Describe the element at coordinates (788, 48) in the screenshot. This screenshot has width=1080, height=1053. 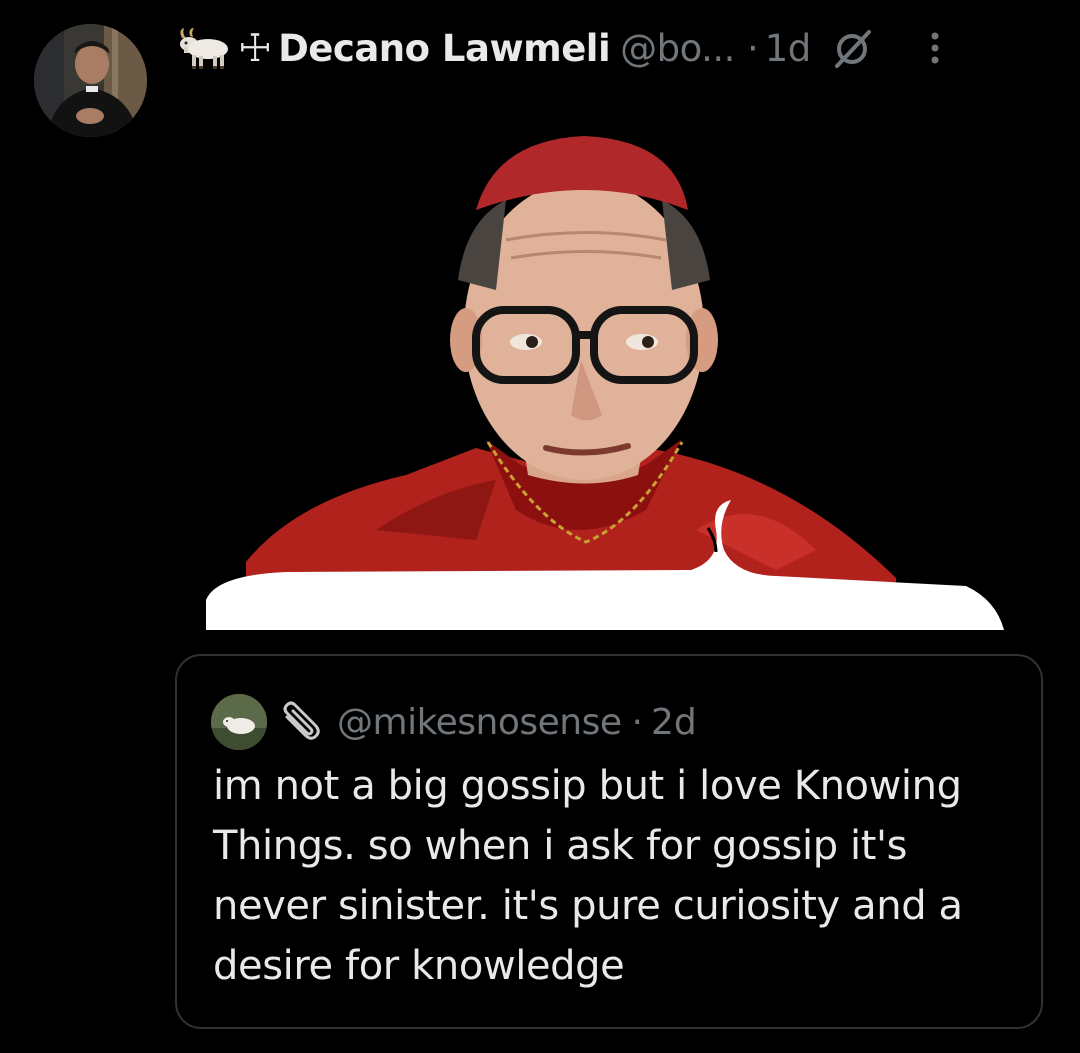
I see `tweet-timestamp: 1d` at that location.